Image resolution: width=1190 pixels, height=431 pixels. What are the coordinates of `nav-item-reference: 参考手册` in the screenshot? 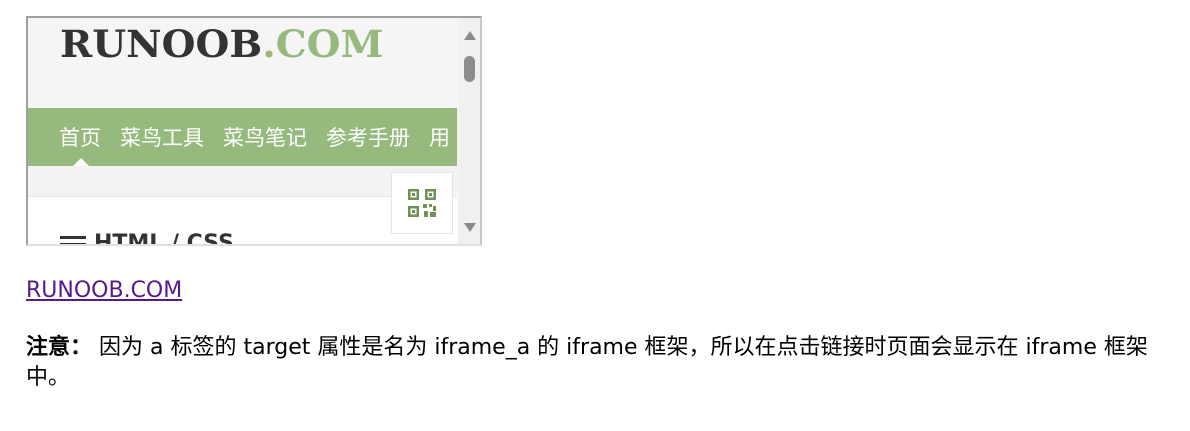 It's located at (368, 137).